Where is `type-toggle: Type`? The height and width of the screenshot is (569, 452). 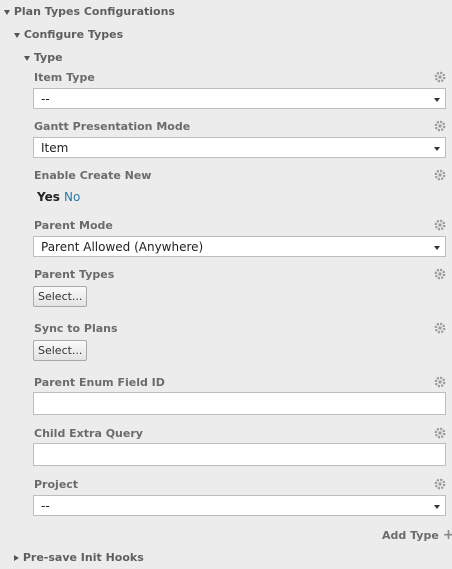
type-toggle: Type is located at coordinates (43, 57).